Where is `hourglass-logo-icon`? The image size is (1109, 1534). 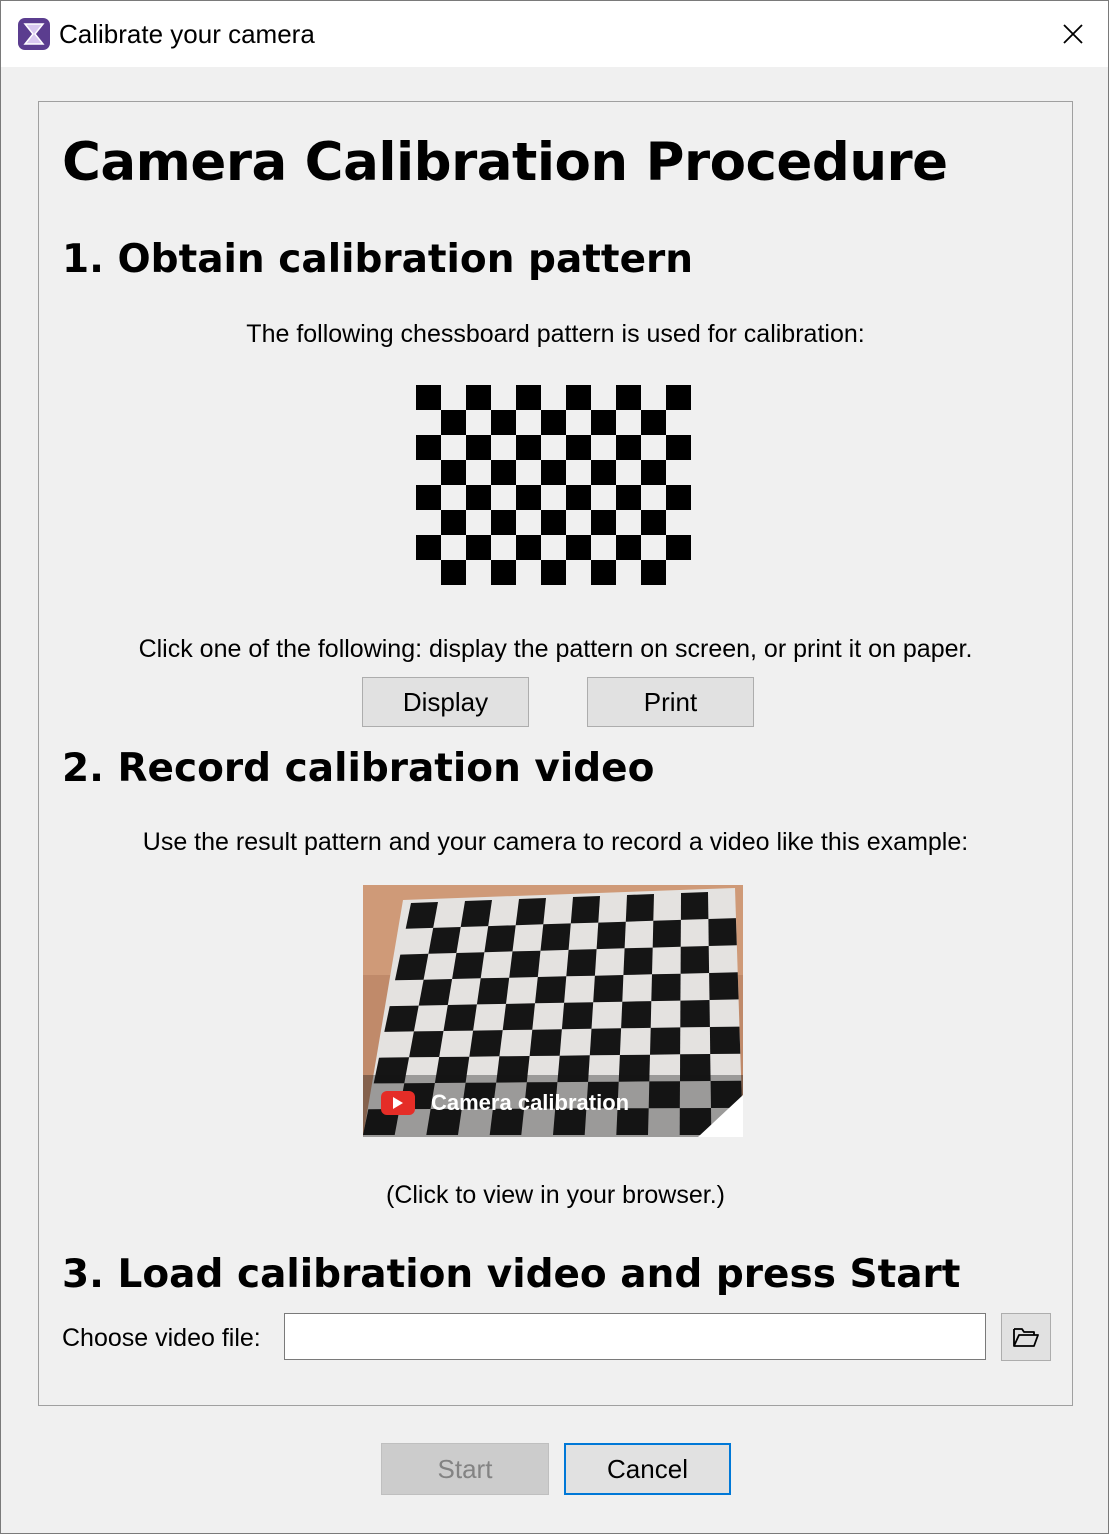
hourglass-logo-icon is located at coordinates (34, 34).